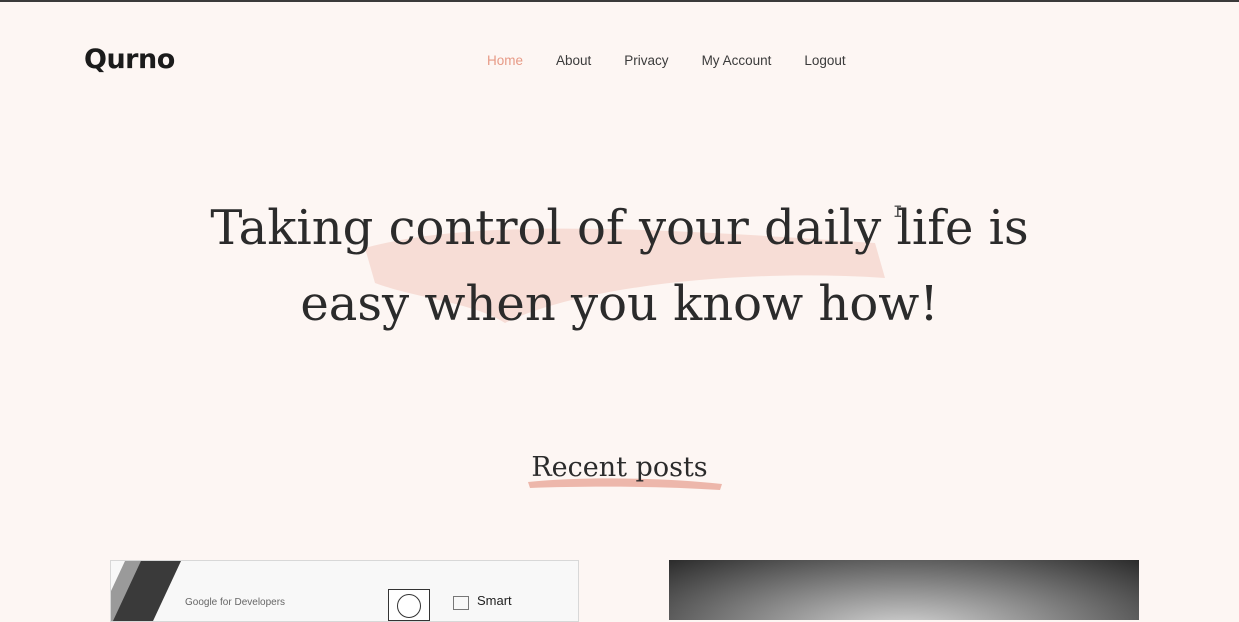  I want to click on hero-title-line-1: Taking control of your daily life is, so click(619, 228).